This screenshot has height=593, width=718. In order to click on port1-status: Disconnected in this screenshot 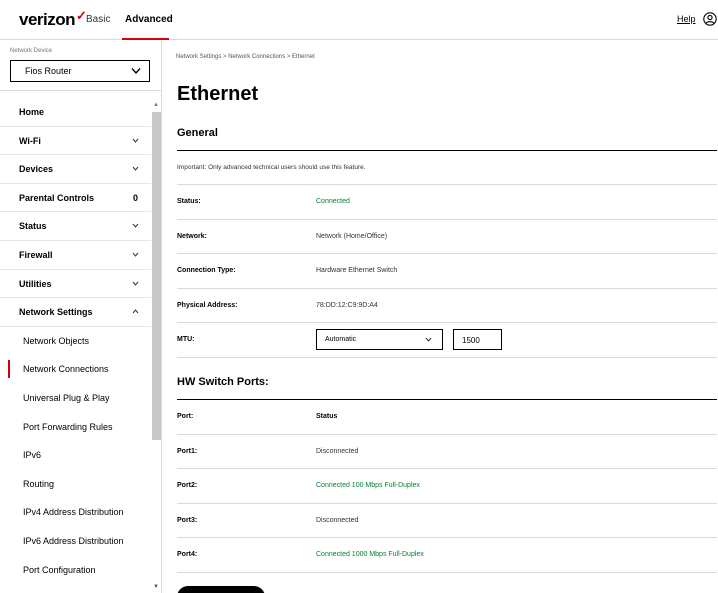, I will do `click(337, 451)`.